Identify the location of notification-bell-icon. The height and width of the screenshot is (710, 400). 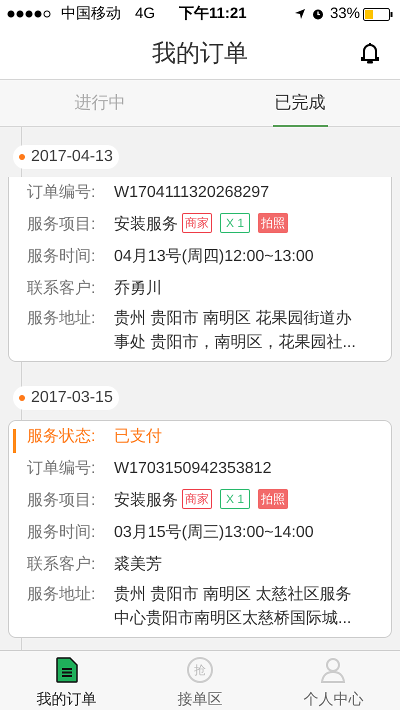
(370, 53).